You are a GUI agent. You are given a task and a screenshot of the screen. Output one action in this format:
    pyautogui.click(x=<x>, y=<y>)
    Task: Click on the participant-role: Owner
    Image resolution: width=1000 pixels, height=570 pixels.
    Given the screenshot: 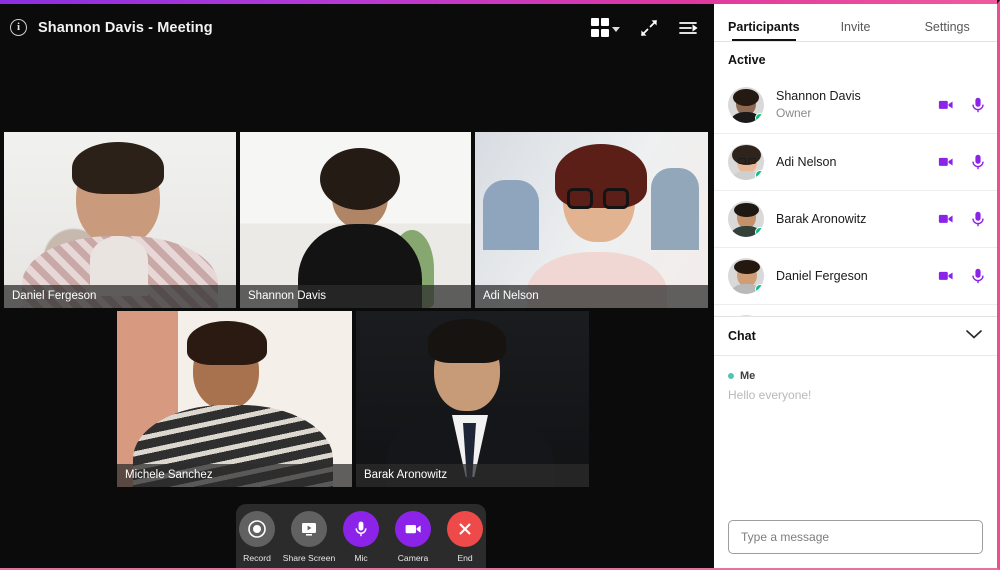 What is the action you would take?
    pyautogui.click(x=794, y=113)
    